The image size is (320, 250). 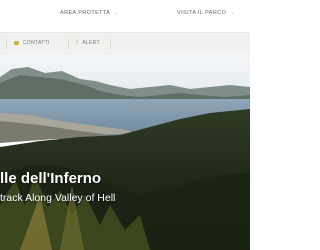 What do you see at coordinates (202, 13) in the screenshot?
I see `nav-visita-il-parco-label: VISITA IL PARCO` at bounding box center [202, 13].